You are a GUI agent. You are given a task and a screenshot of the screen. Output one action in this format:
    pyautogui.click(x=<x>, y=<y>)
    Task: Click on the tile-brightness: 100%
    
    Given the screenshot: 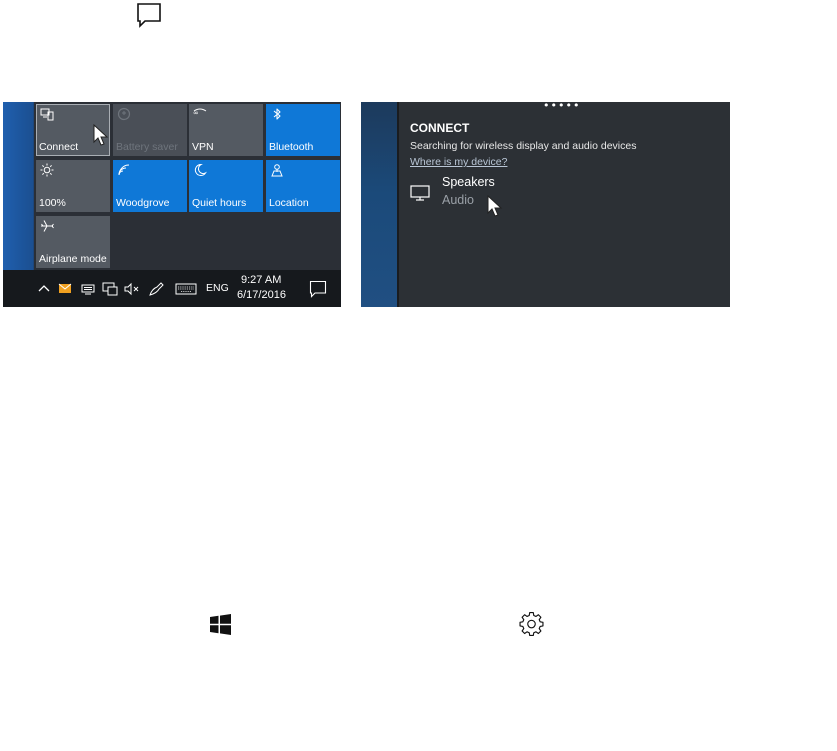 What is the action you would take?
    pyautogui.click(x=73, y=186)
    